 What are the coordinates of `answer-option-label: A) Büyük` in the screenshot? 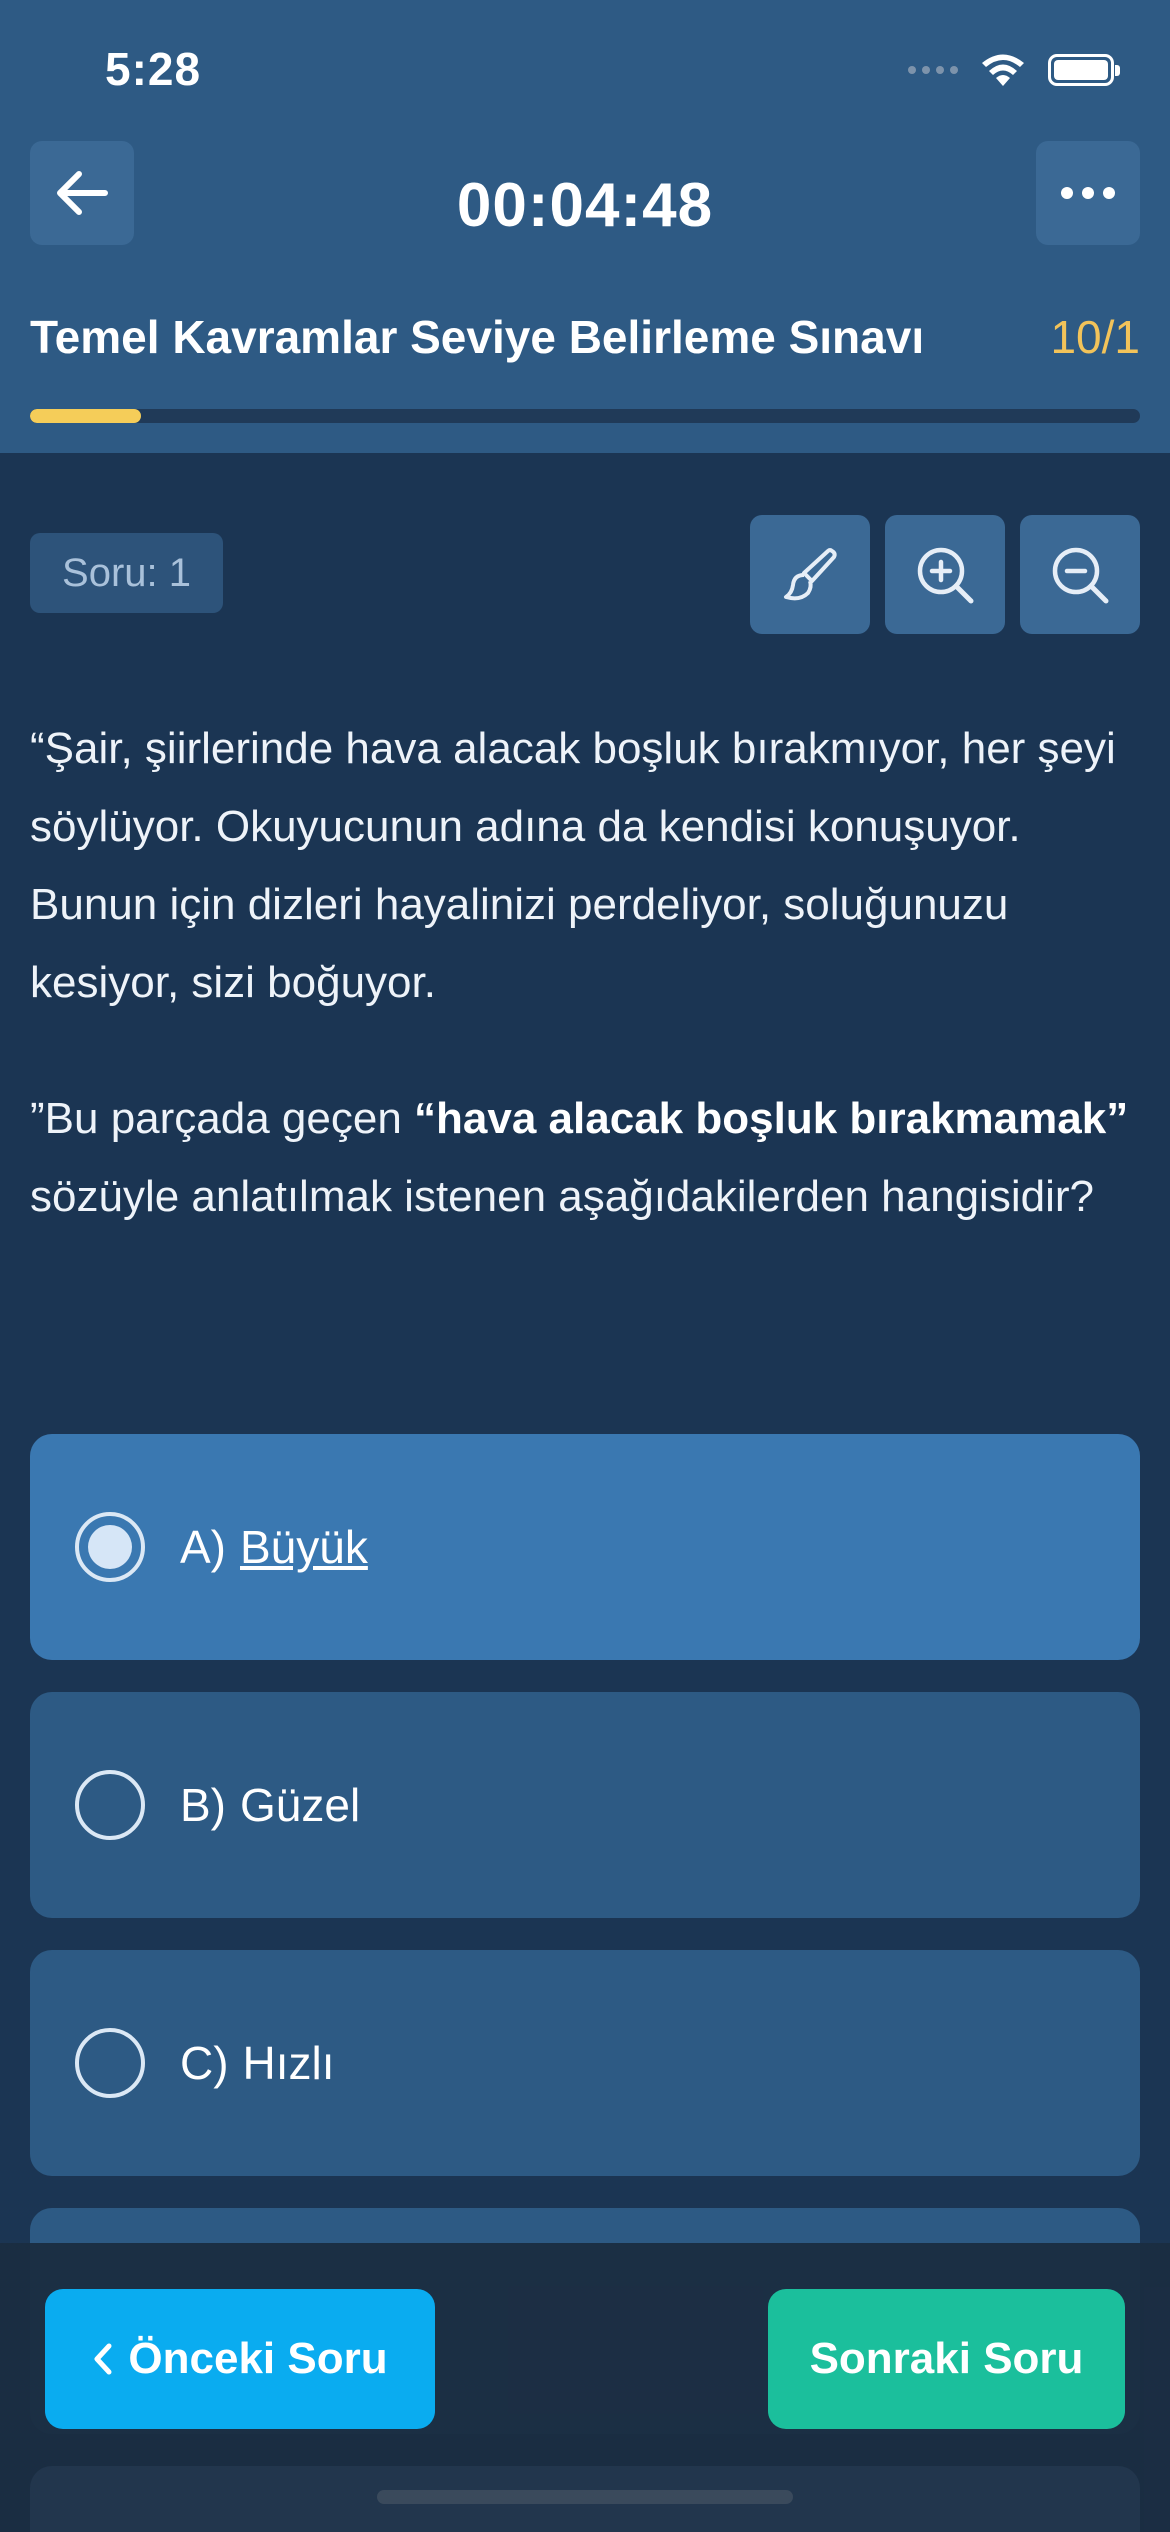 It's located at (274, 1547).